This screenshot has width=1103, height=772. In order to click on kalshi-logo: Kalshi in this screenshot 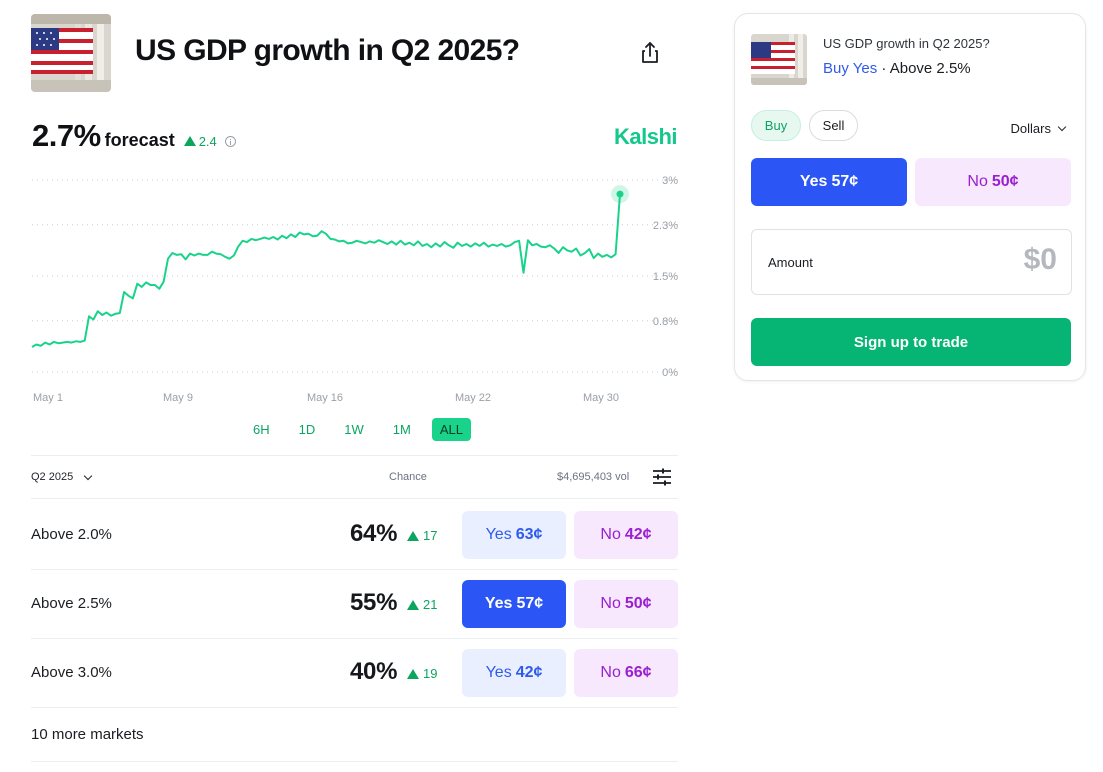, I will do `click(646, 136)`.